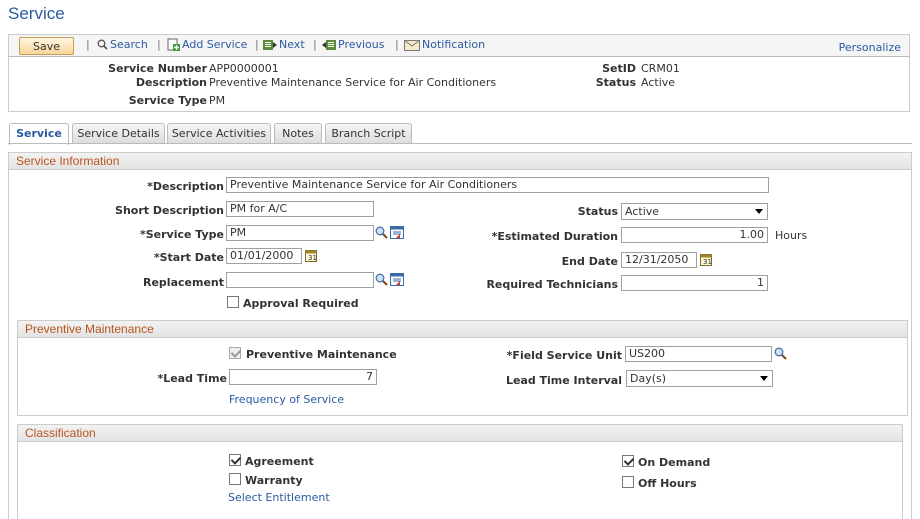 This screenshot has height=519, width=920. I want to click on on-demand-label: On Demand, so click(674, 462).